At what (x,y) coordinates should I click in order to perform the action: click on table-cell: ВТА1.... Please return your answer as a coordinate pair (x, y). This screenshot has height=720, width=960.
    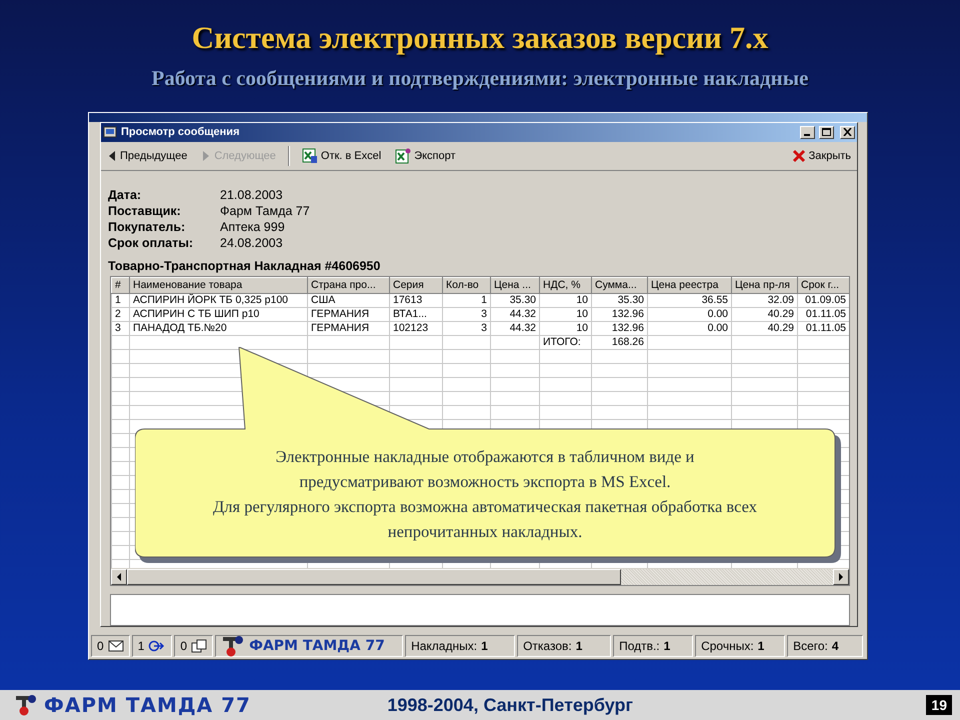
    Looking at the image, I should click on (416, 314).